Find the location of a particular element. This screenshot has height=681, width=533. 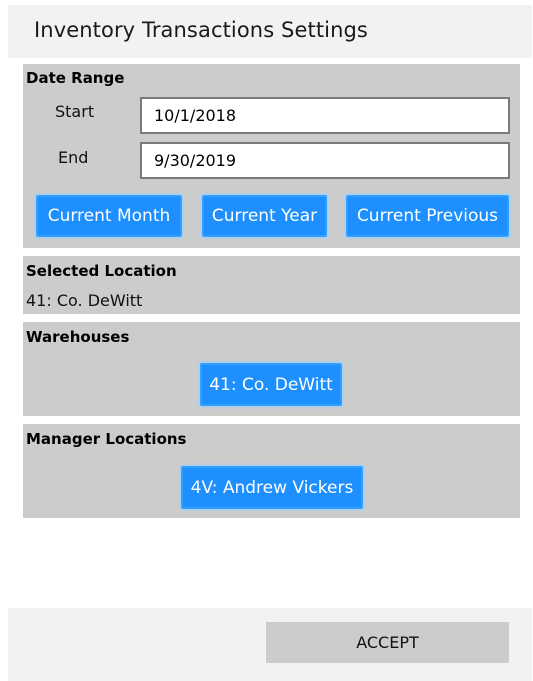

current-previous-button: Current Previous is located at coordinates (427, 216).